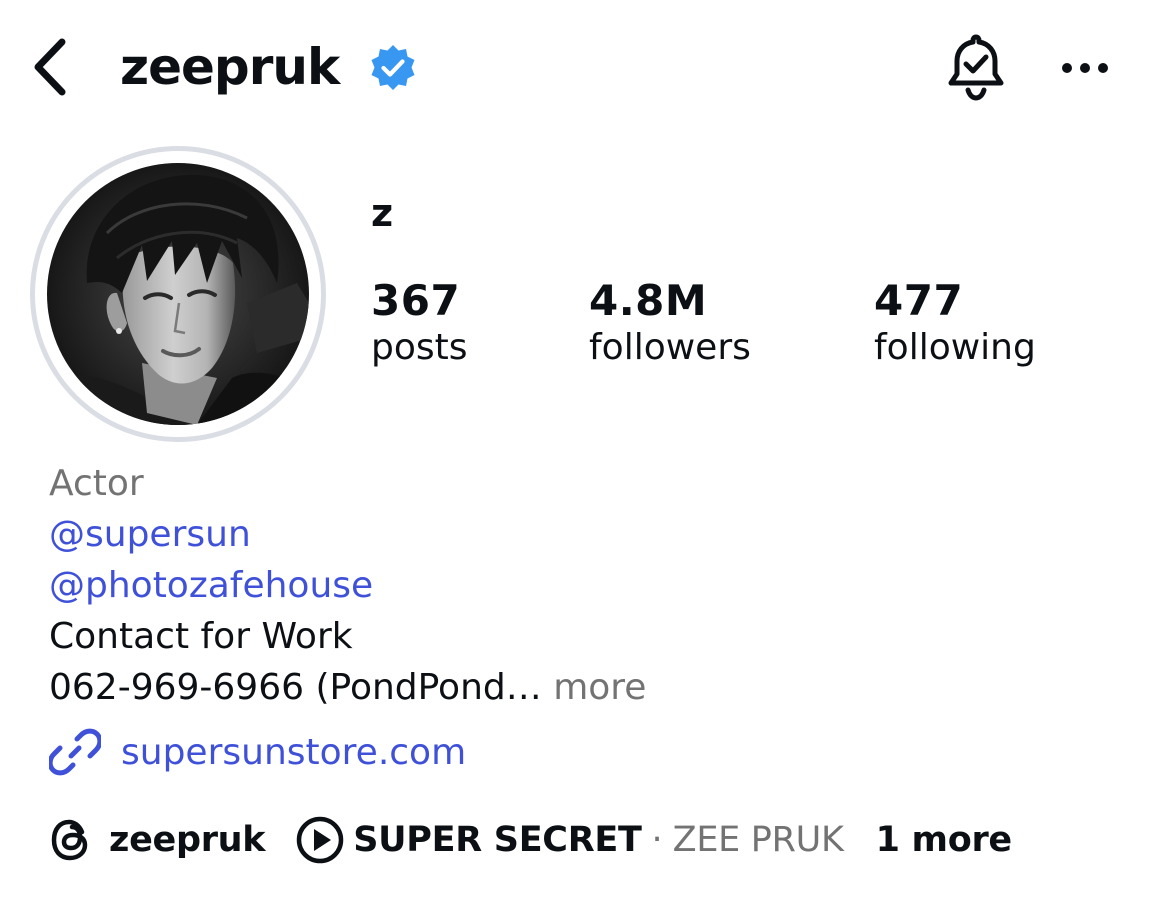  I want to click on following-label: following, so click(955, 347).